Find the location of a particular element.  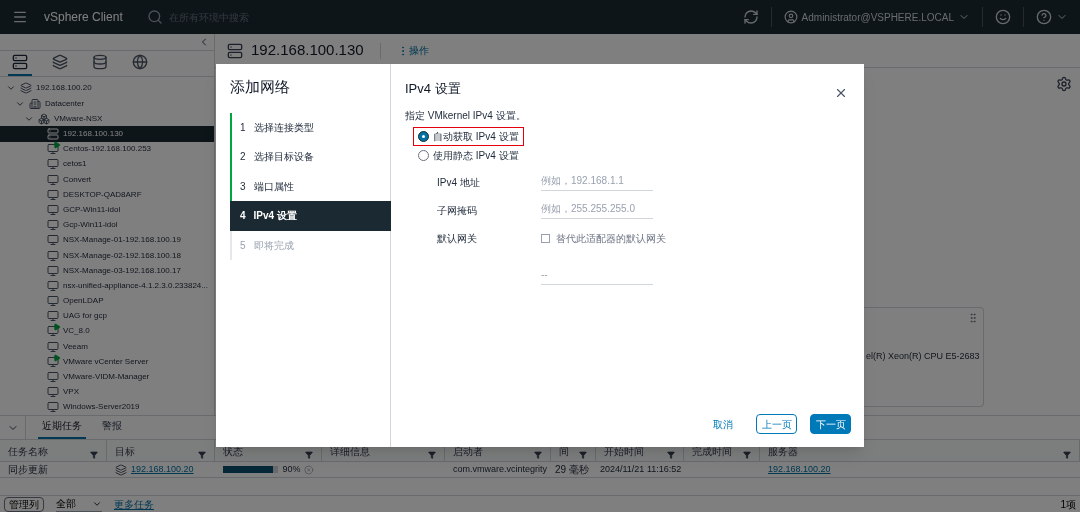

cancel-button: 取消 is located at coordinates (722, 424).